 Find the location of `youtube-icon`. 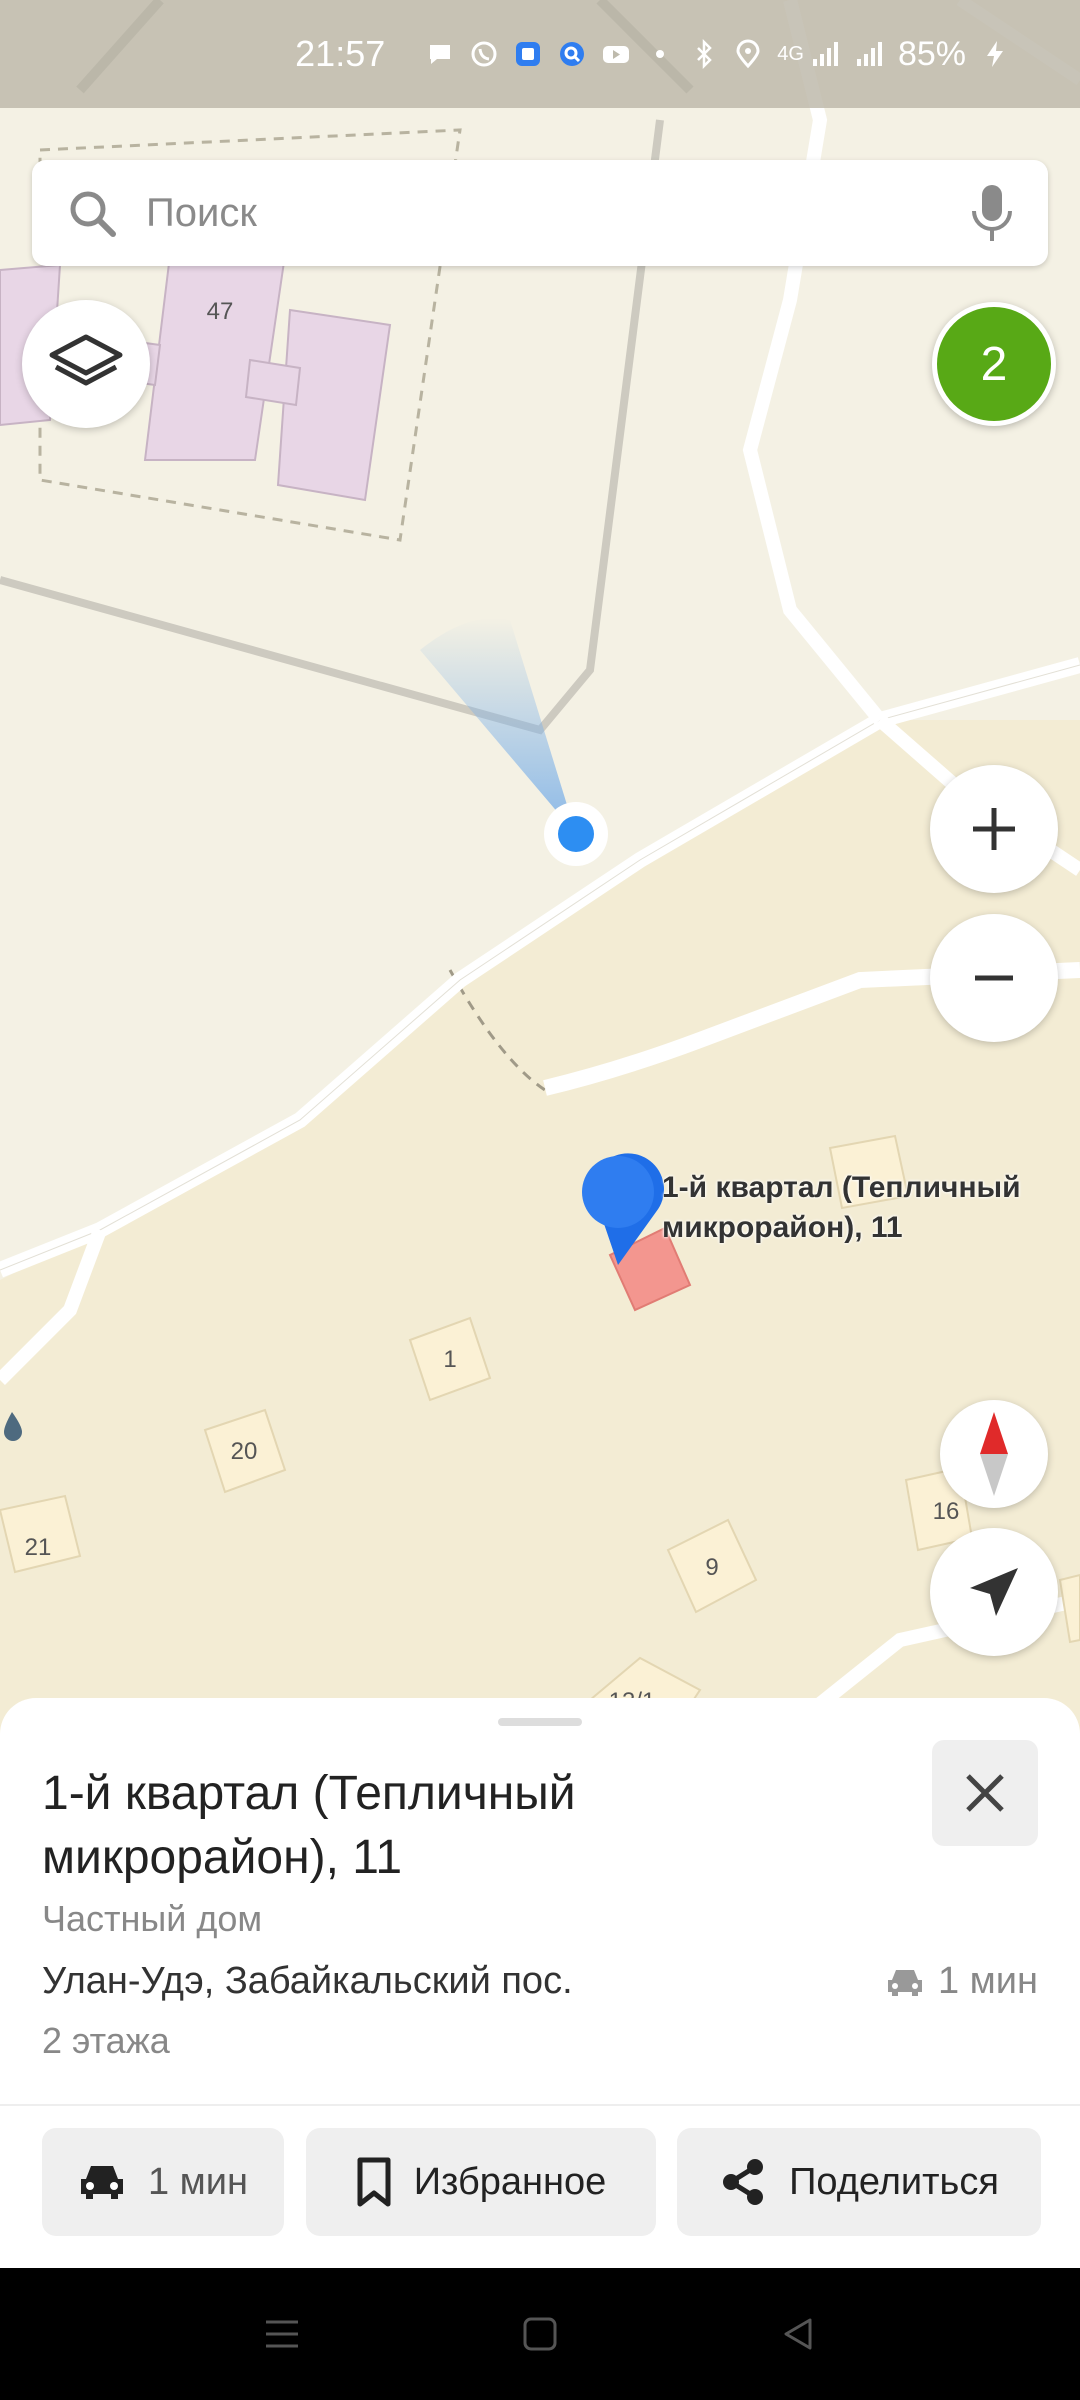

youtube-icon is located at coordinates (616, 54).